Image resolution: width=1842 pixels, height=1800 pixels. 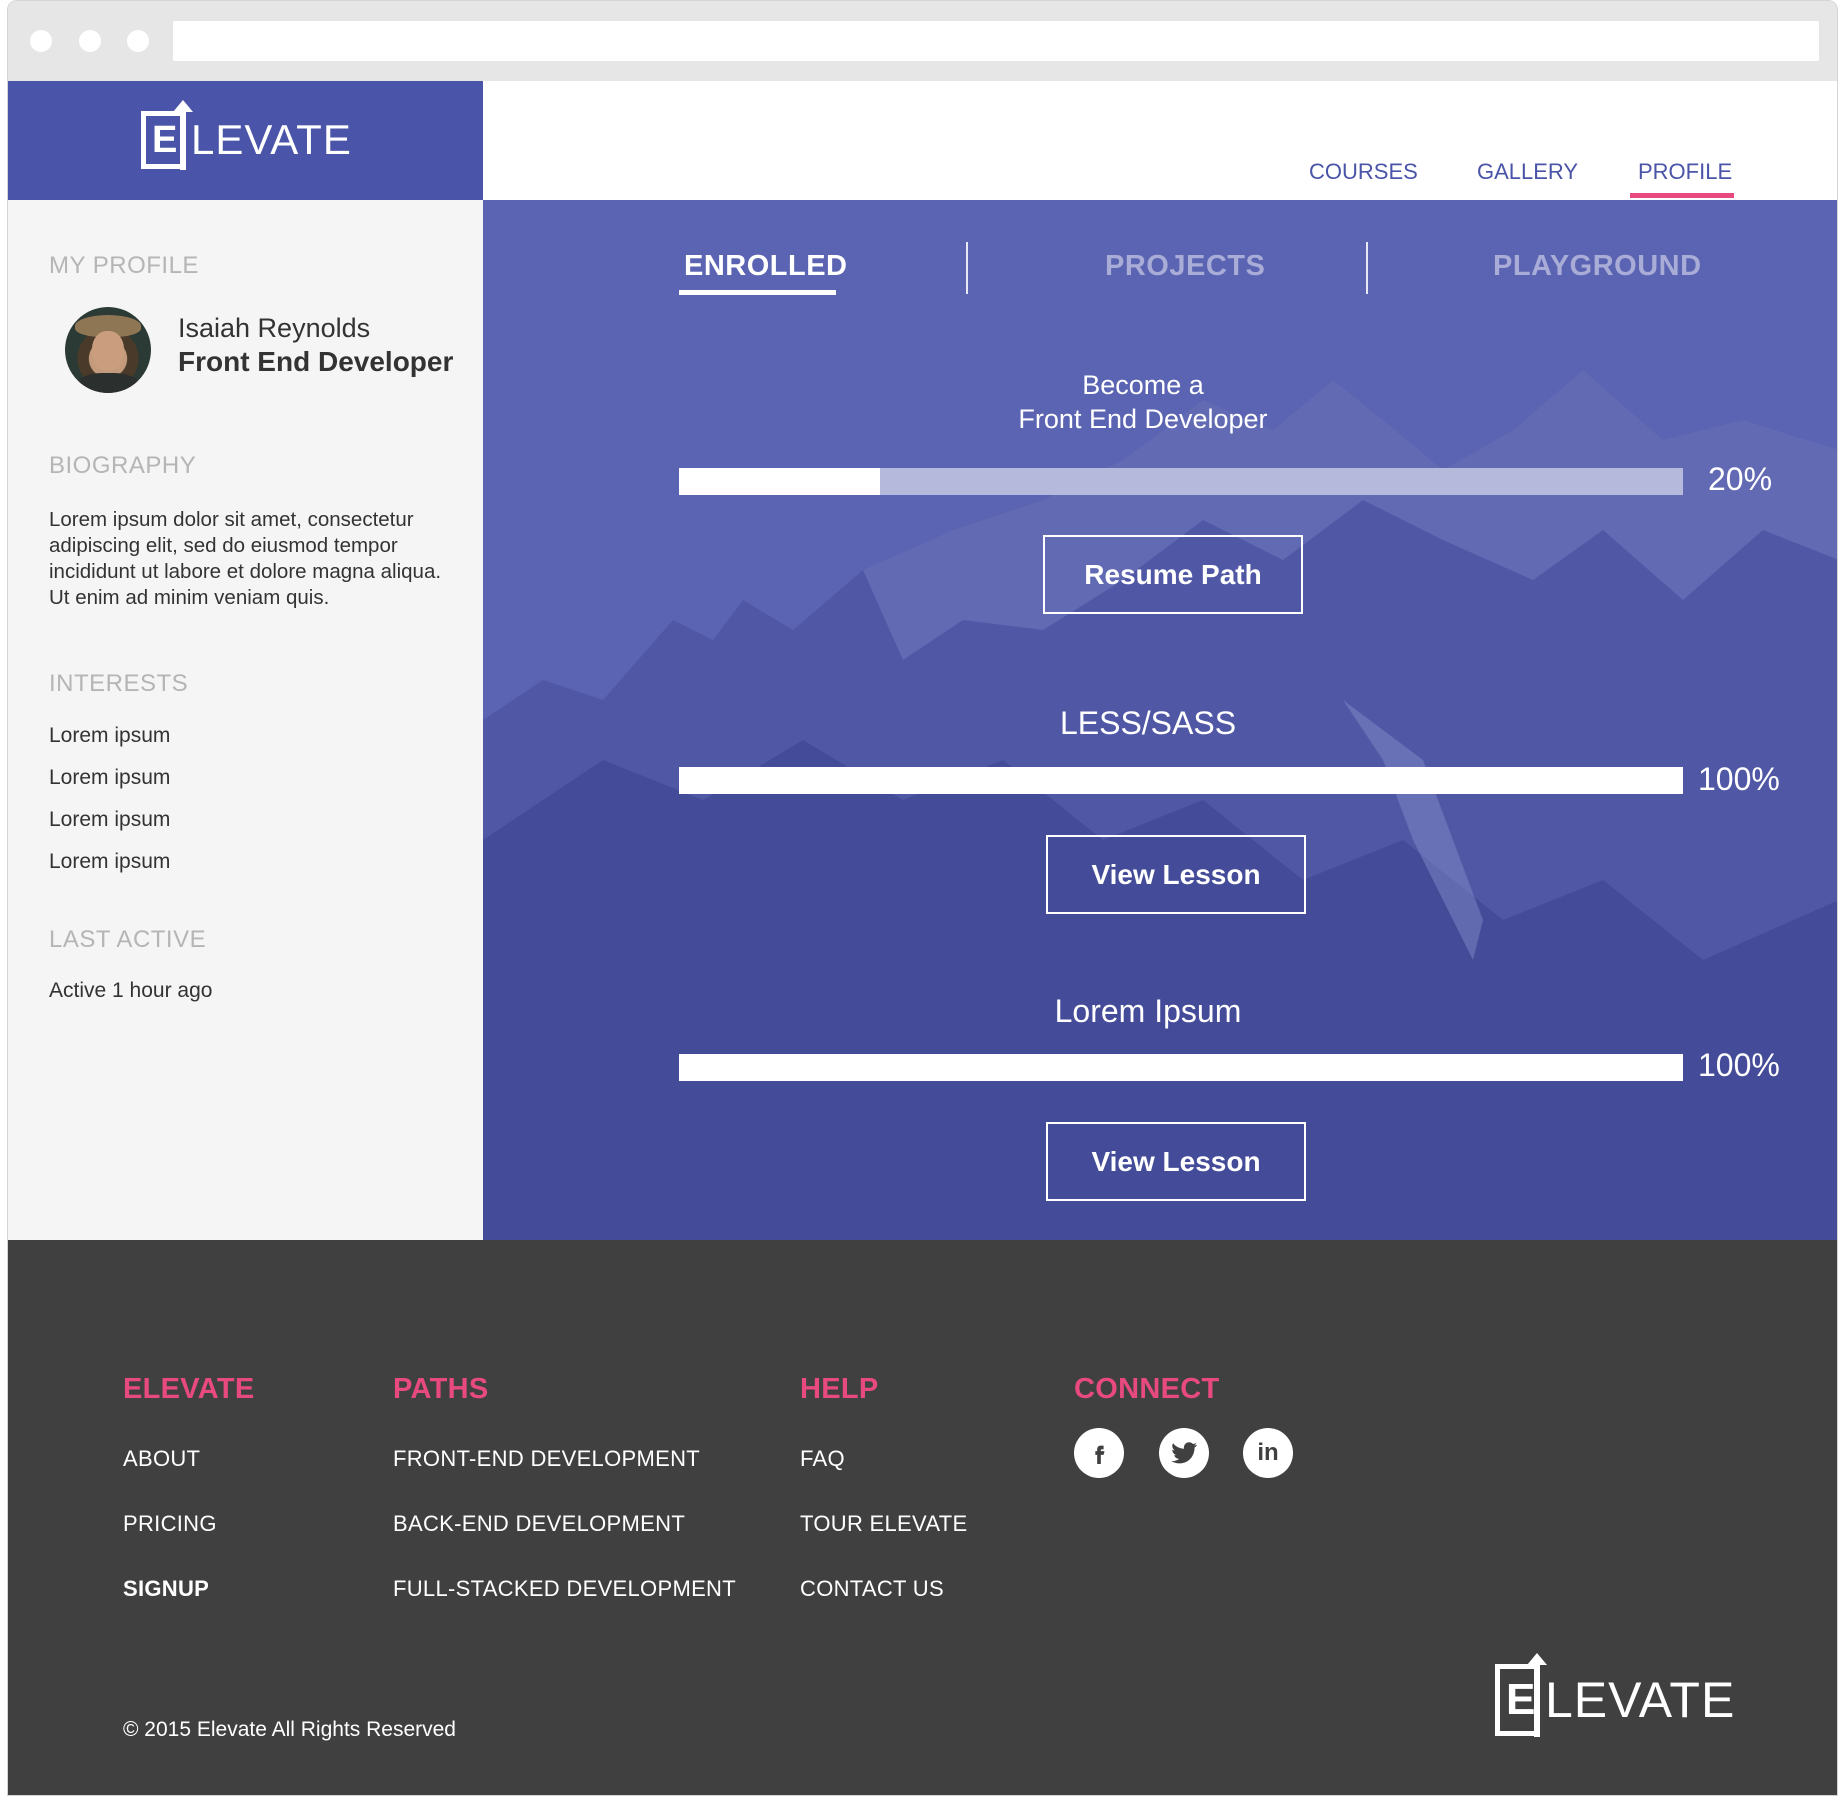 I want to click on footer-heading-elevate: ELEVATE, so click(x=189, y=1389).